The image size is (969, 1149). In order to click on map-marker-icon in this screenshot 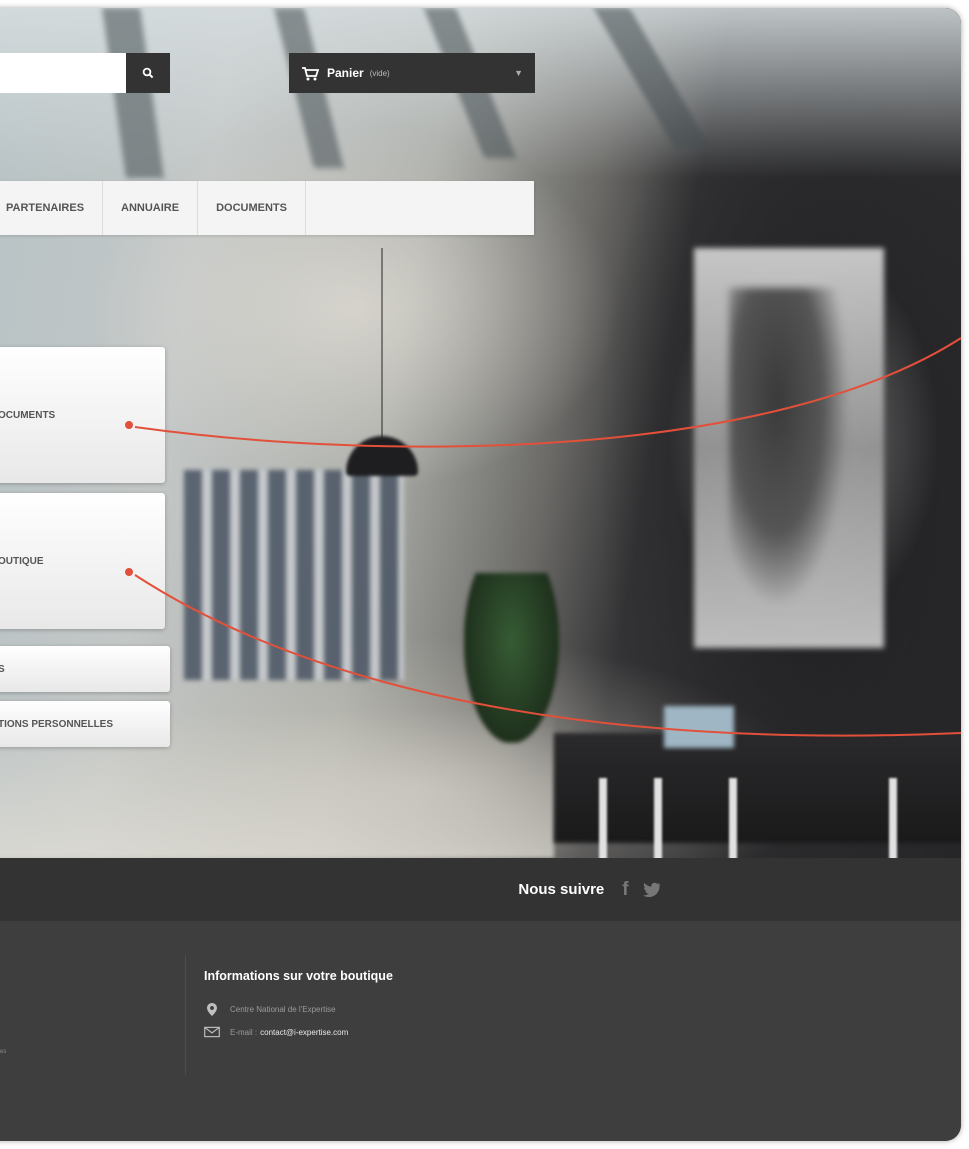, I will do `click(212, 1009)`.